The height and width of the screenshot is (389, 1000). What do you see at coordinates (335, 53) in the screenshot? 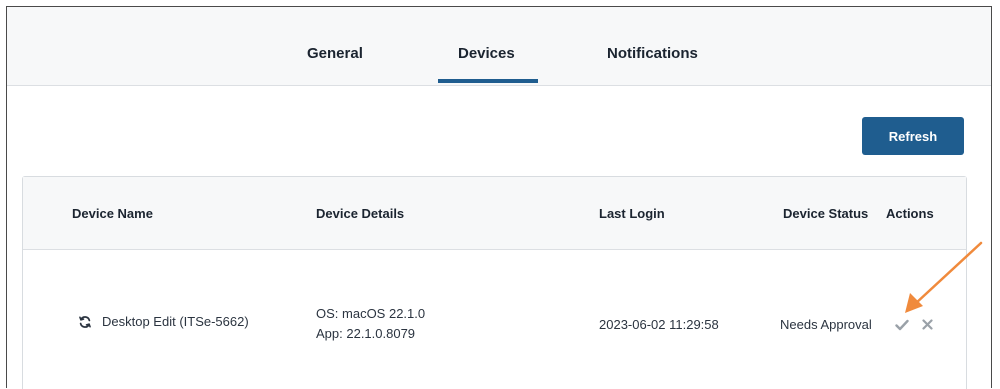
I see `tab-general: General` at bounding box center [335, 53].